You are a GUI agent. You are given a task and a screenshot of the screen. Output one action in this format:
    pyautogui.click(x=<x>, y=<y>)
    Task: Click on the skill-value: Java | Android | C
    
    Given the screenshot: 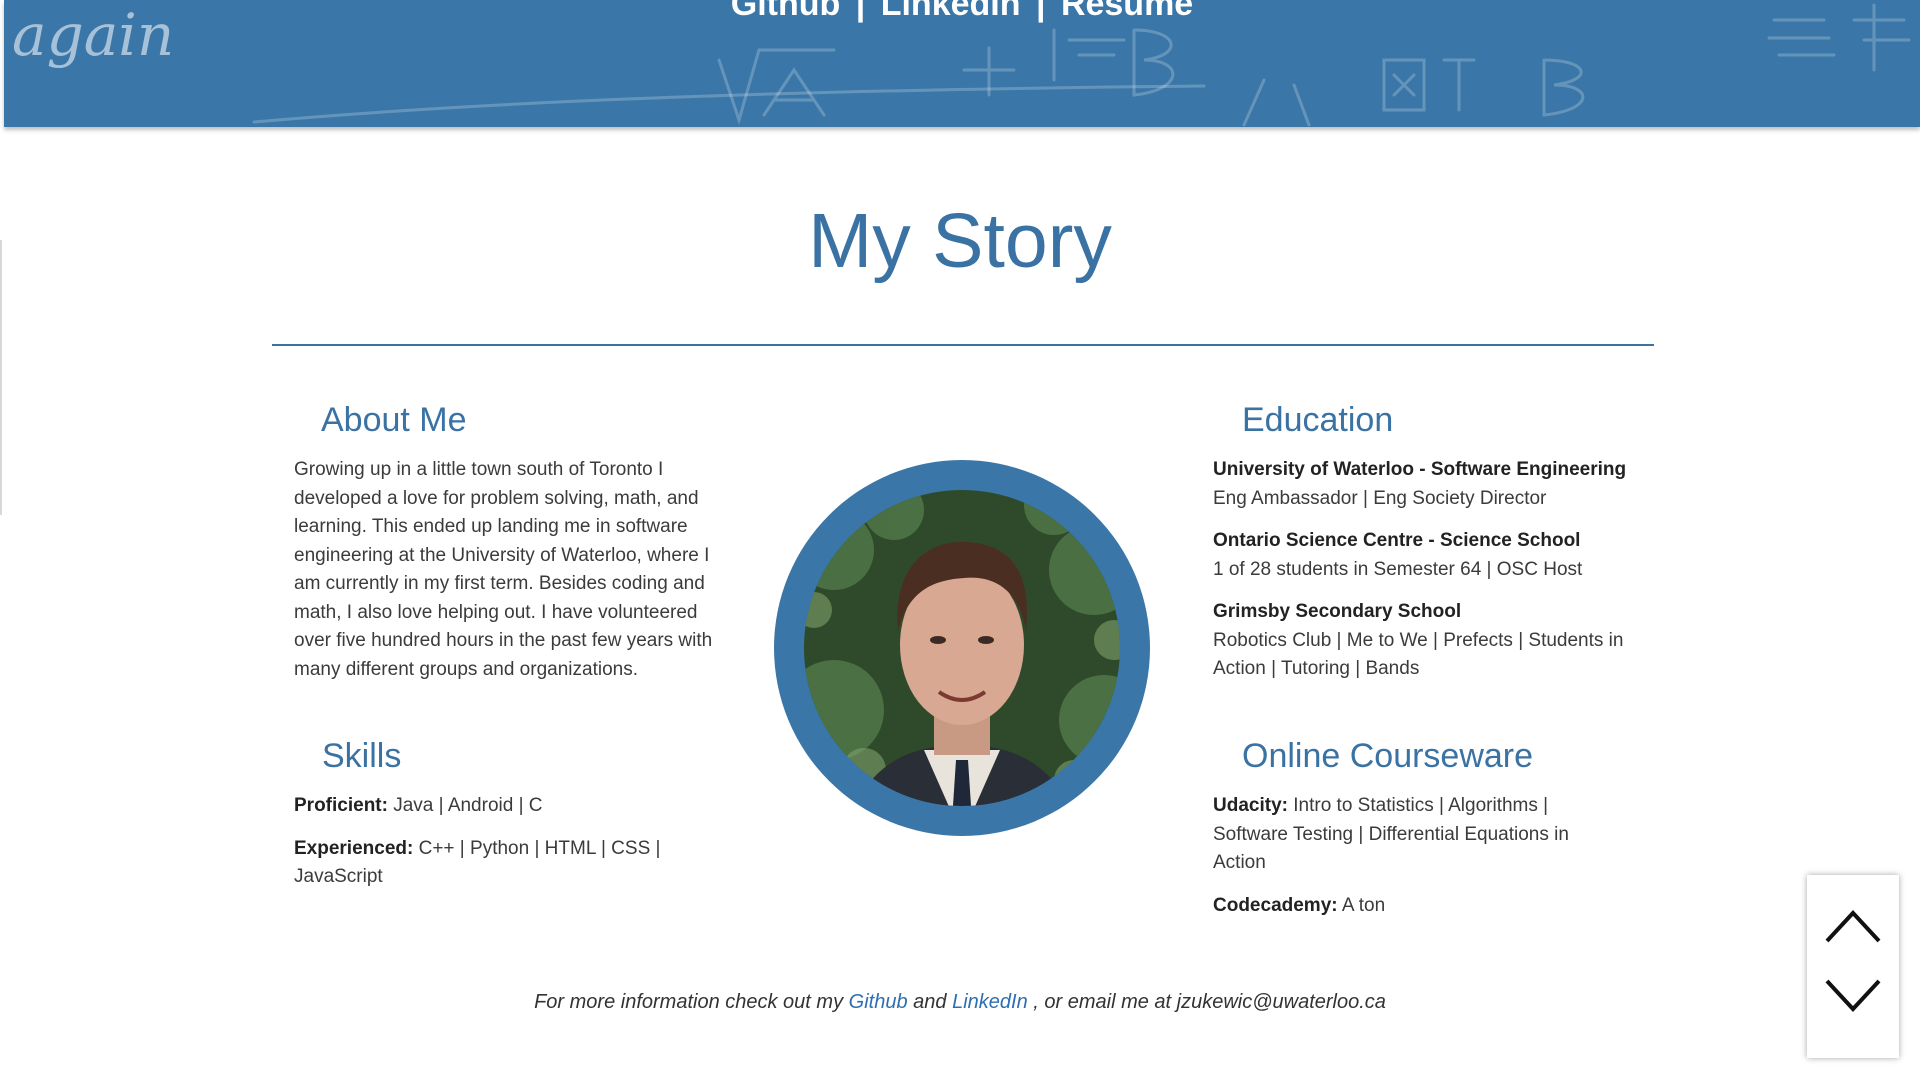 What is the action you would take?
    pyautogui.click(x=468, y=805)
    